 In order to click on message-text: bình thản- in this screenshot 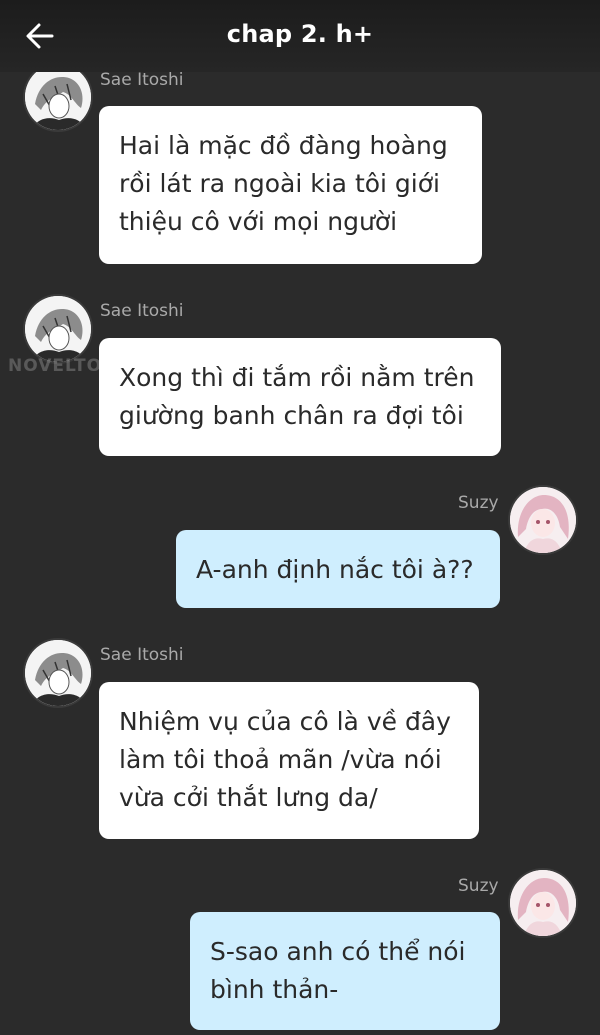, I will do `click(274, 989)`.